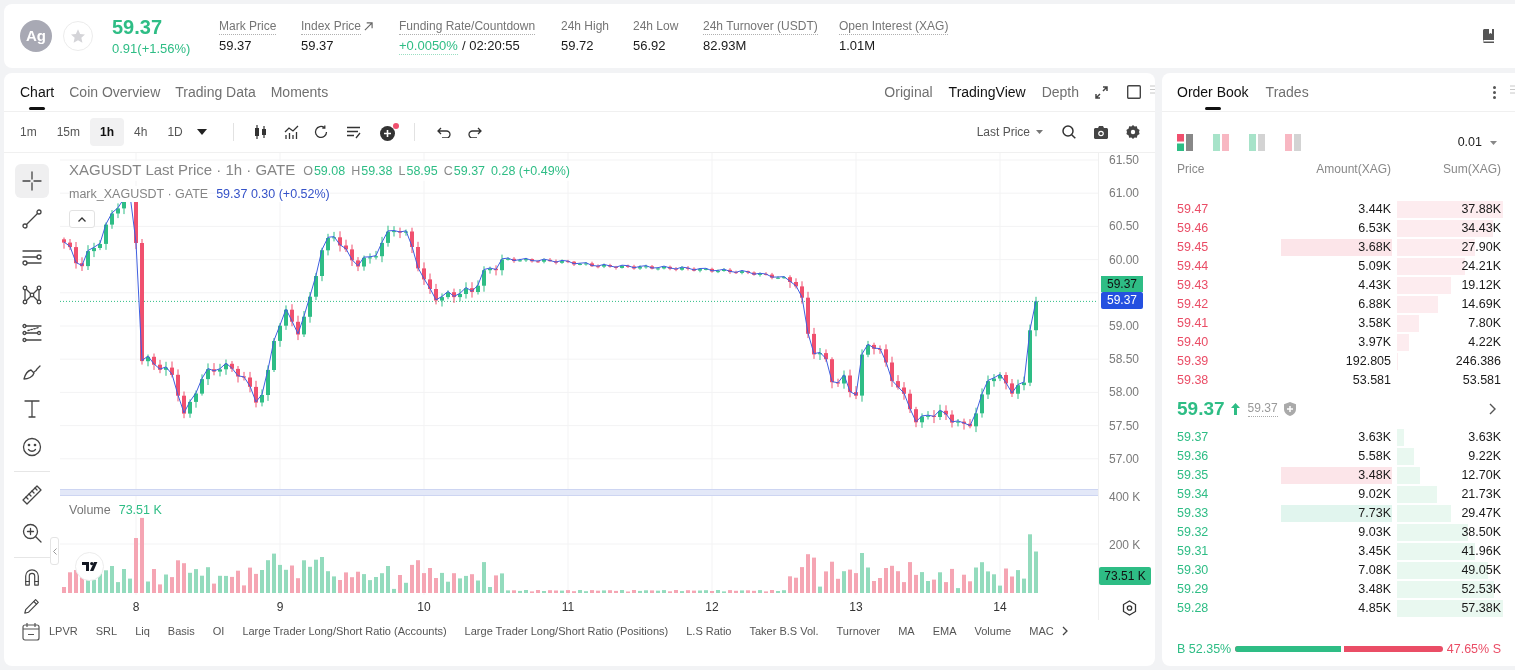 The height and width of the screenshot is (670, 1515). What do you see at coordinates (566, 631) in the screenshot?
I see `indicator-tab: Large Trader Long/Short Ratio (Positions)` at bounding box center [566, 631].